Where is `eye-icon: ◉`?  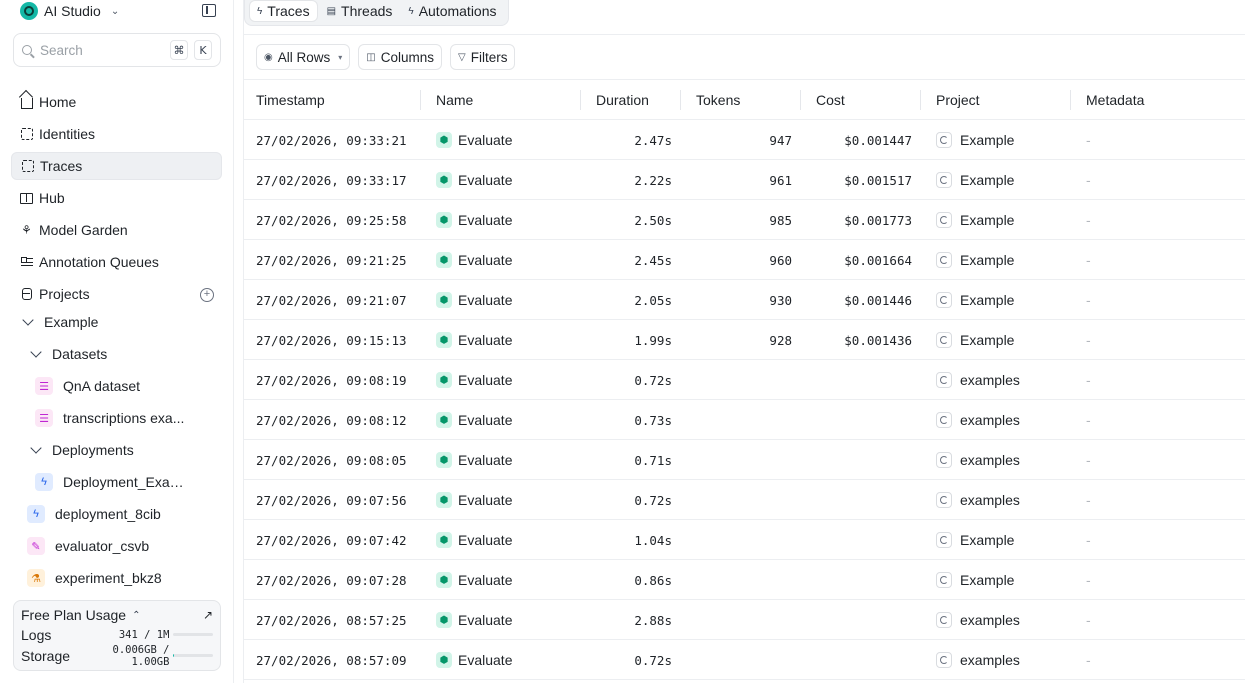 eye-icon: ◉ is located at coordinates (268, 57).